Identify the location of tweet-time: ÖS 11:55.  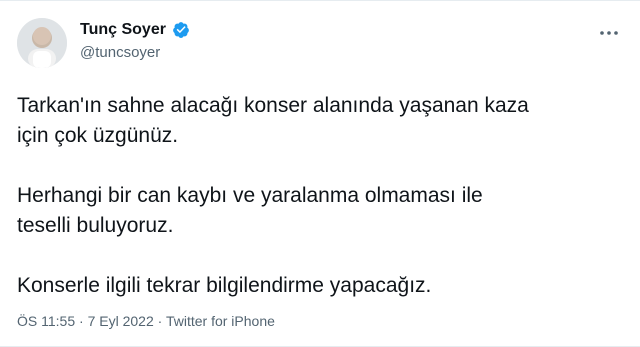
(46, 321).